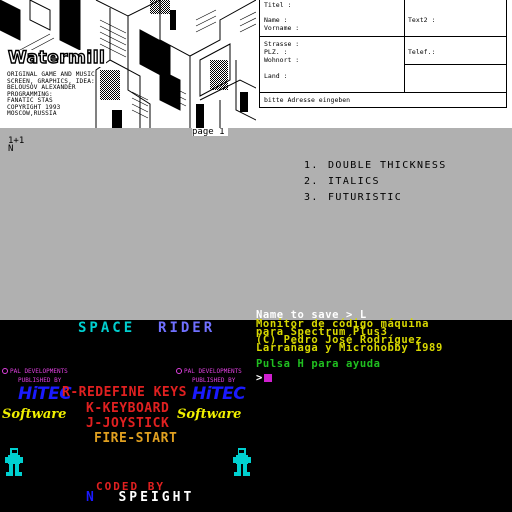 The image size is (512, 512). I want to click on game-title: SPACE RIDER, so click(146, 328).